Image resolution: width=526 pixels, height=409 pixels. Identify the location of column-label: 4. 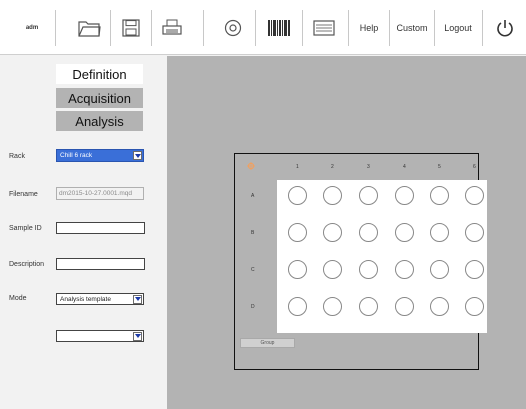
(404, 167).